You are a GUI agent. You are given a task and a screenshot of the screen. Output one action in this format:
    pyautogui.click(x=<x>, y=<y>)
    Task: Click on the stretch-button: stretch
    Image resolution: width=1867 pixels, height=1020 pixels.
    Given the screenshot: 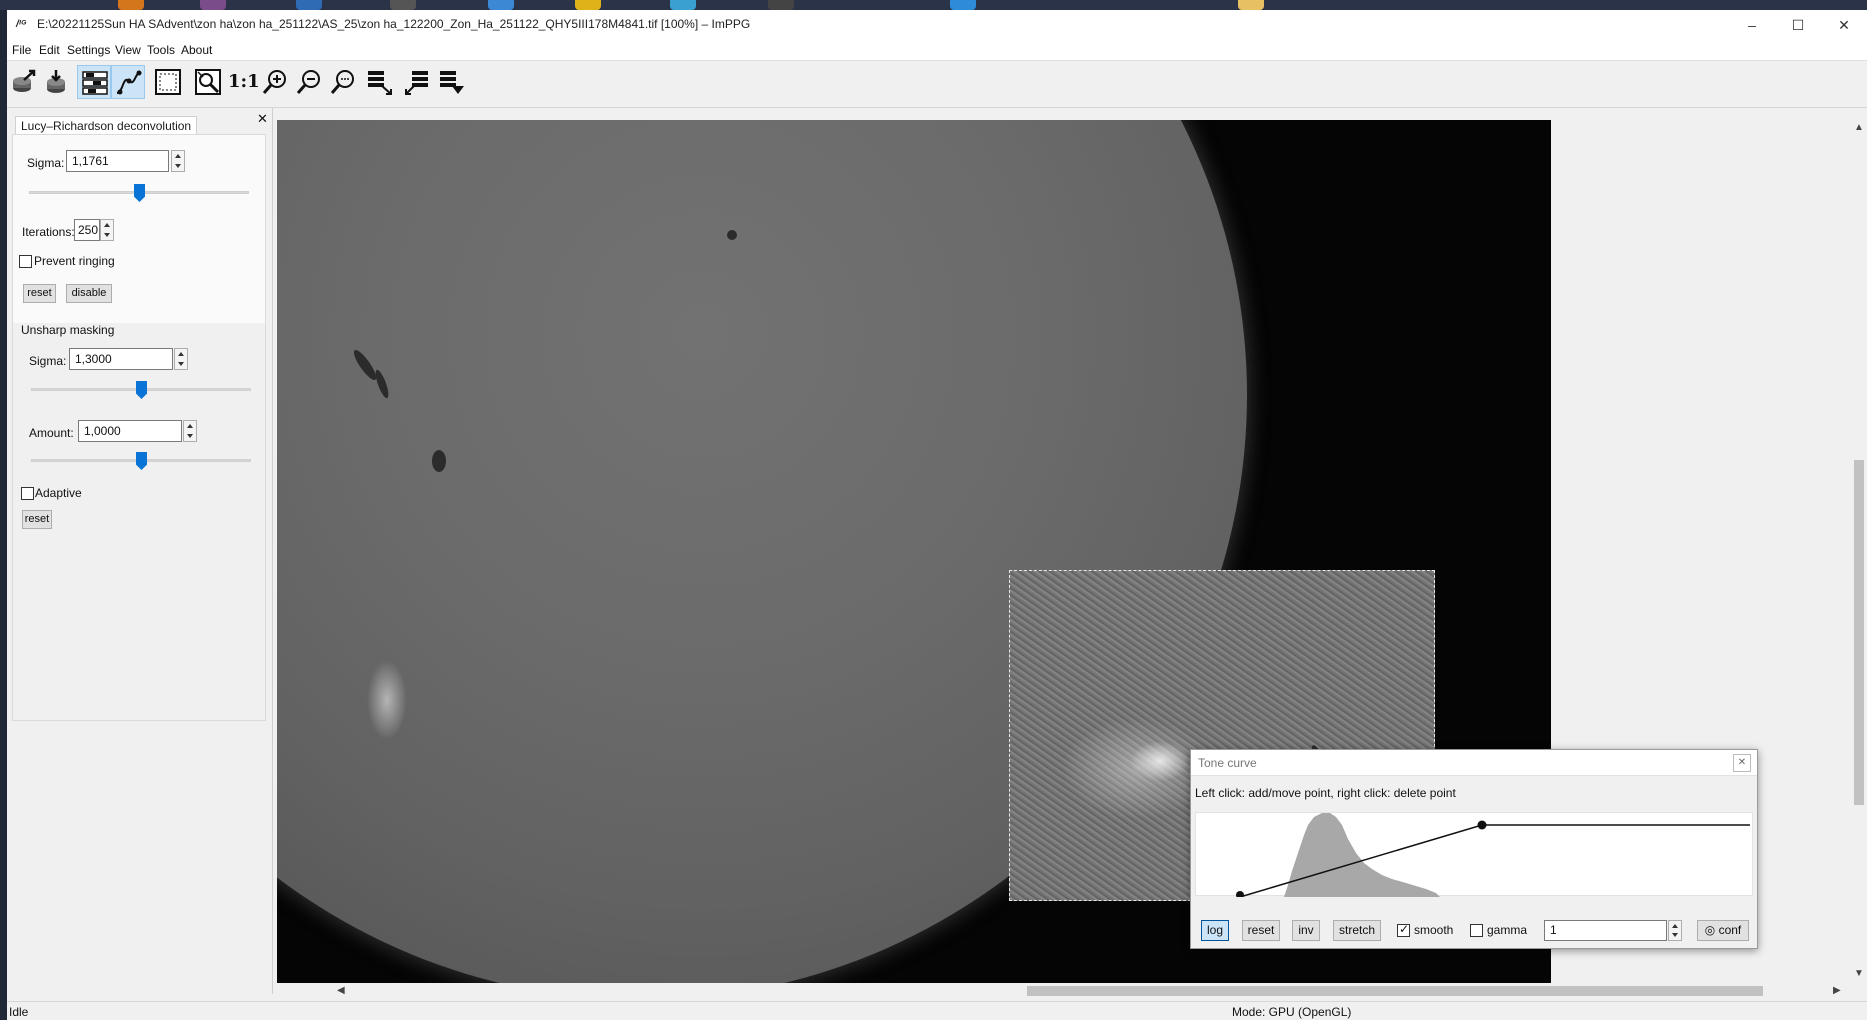 What is the action you would take?
    pyautogui.click(x=1357, y=930)
    